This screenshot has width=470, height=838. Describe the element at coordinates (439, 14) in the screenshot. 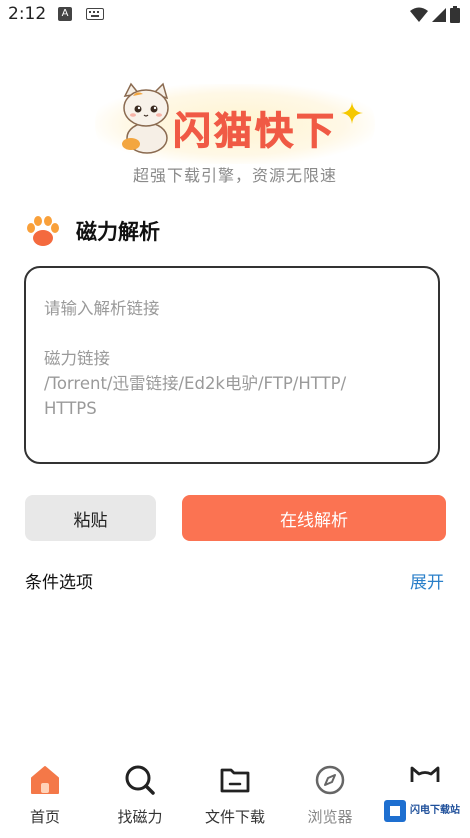

I see `signal-icon` at that location.